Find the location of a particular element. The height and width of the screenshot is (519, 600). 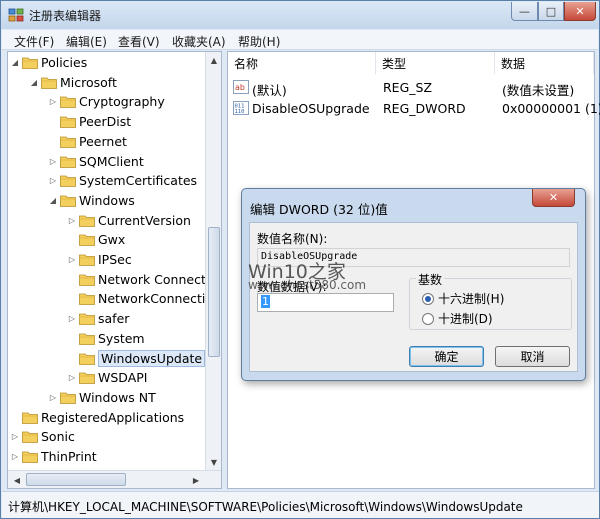

tree-vertical-scrollbar: ▲ ▼ is located at coordinates (213, 261).